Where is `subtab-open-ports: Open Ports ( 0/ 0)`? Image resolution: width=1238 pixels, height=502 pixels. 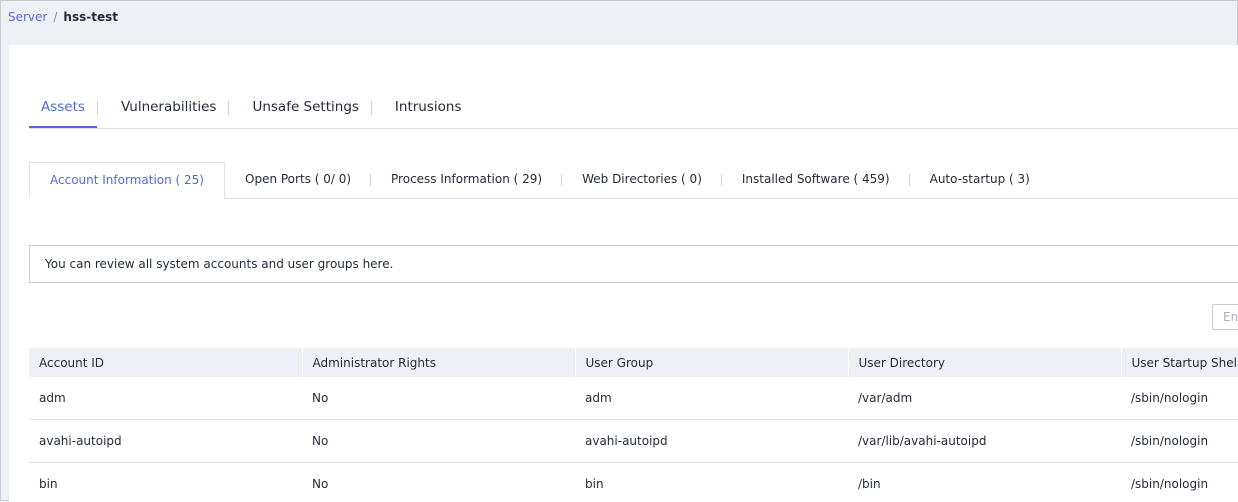 subtab-open-ports: Open Ports ( 0/ 0) is located at coordinates (298, 180).